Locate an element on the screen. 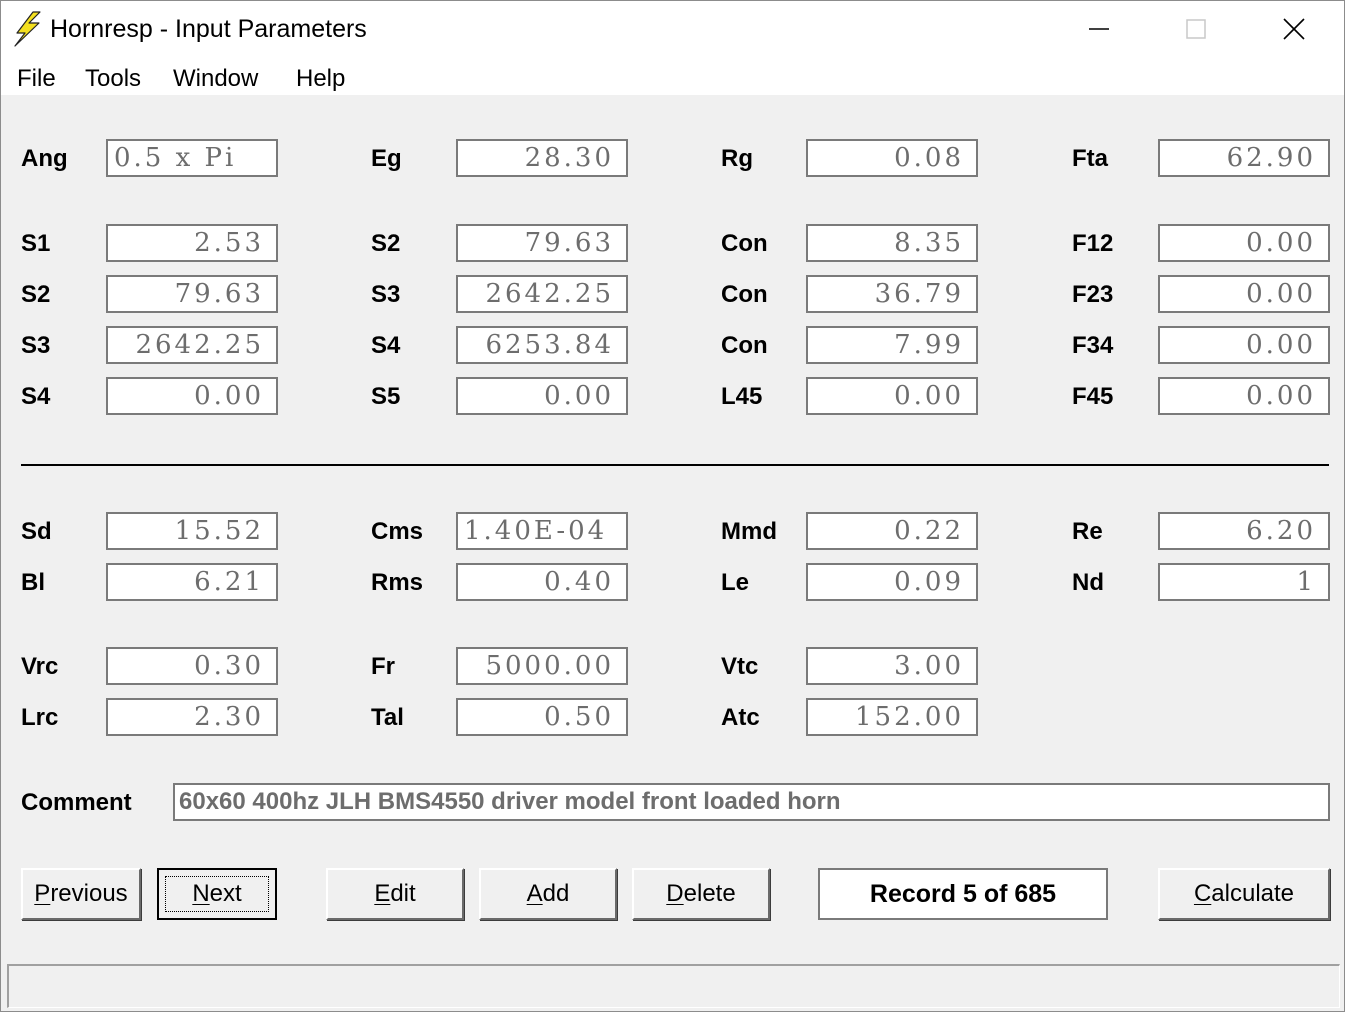 Image resolution: width=1345 pixels, height=1012 pixels. delete-button-label: elete is located at coordinates (709, 893).